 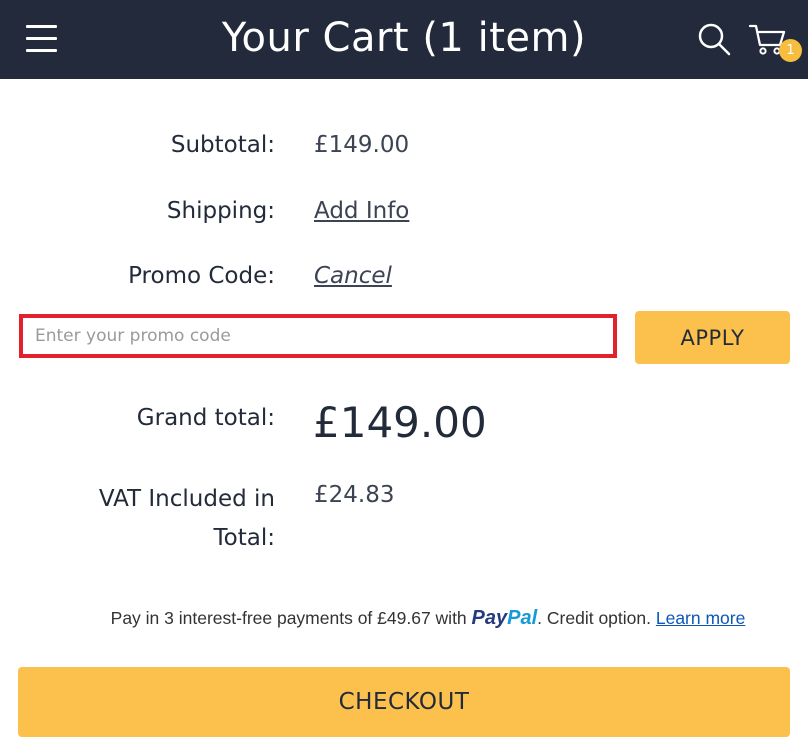 What do you see at coordinates (400, 422) in the screenshot?
I see `grand-total-value: £149.00` at bounding box center [400, 422].